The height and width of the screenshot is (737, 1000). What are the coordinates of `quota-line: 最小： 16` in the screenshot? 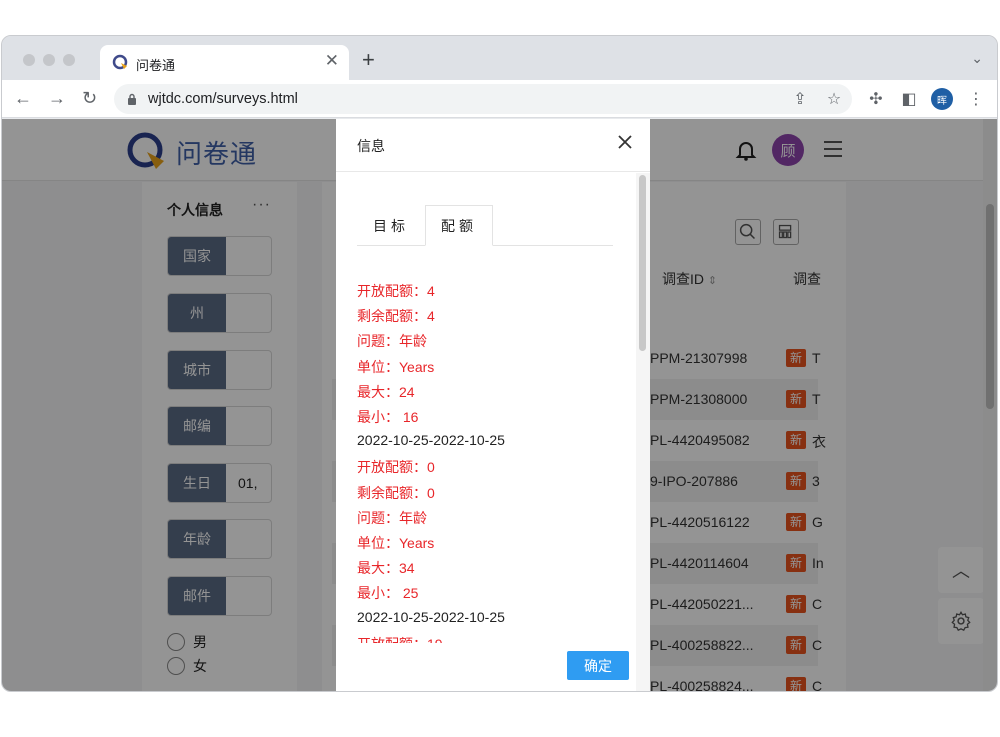 It's located at (388, 417).